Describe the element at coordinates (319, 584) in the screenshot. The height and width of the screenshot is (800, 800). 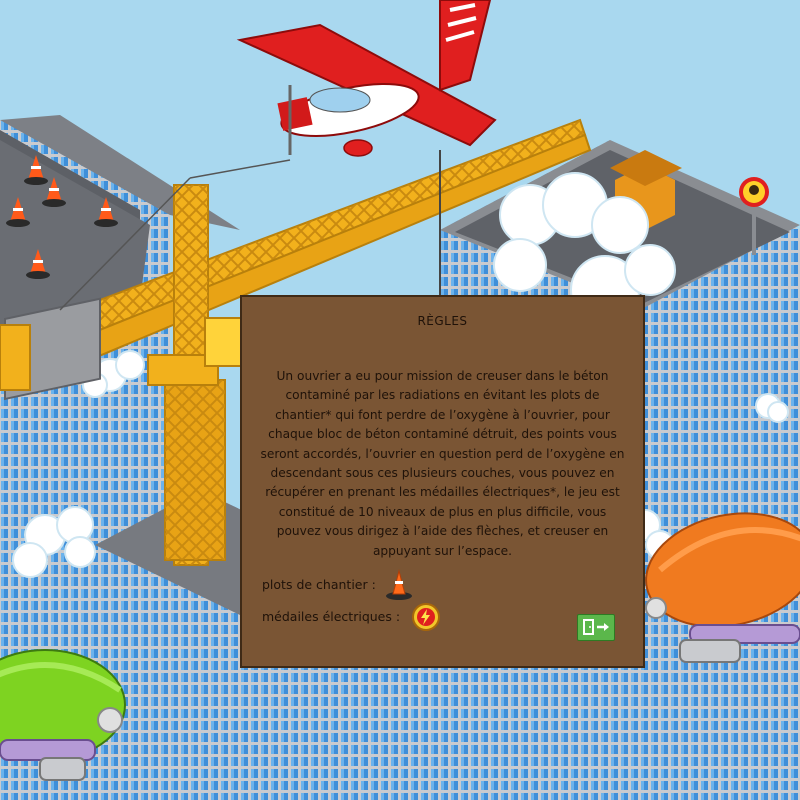
I see `legend-cone-label: plots de chantier :` at that location.